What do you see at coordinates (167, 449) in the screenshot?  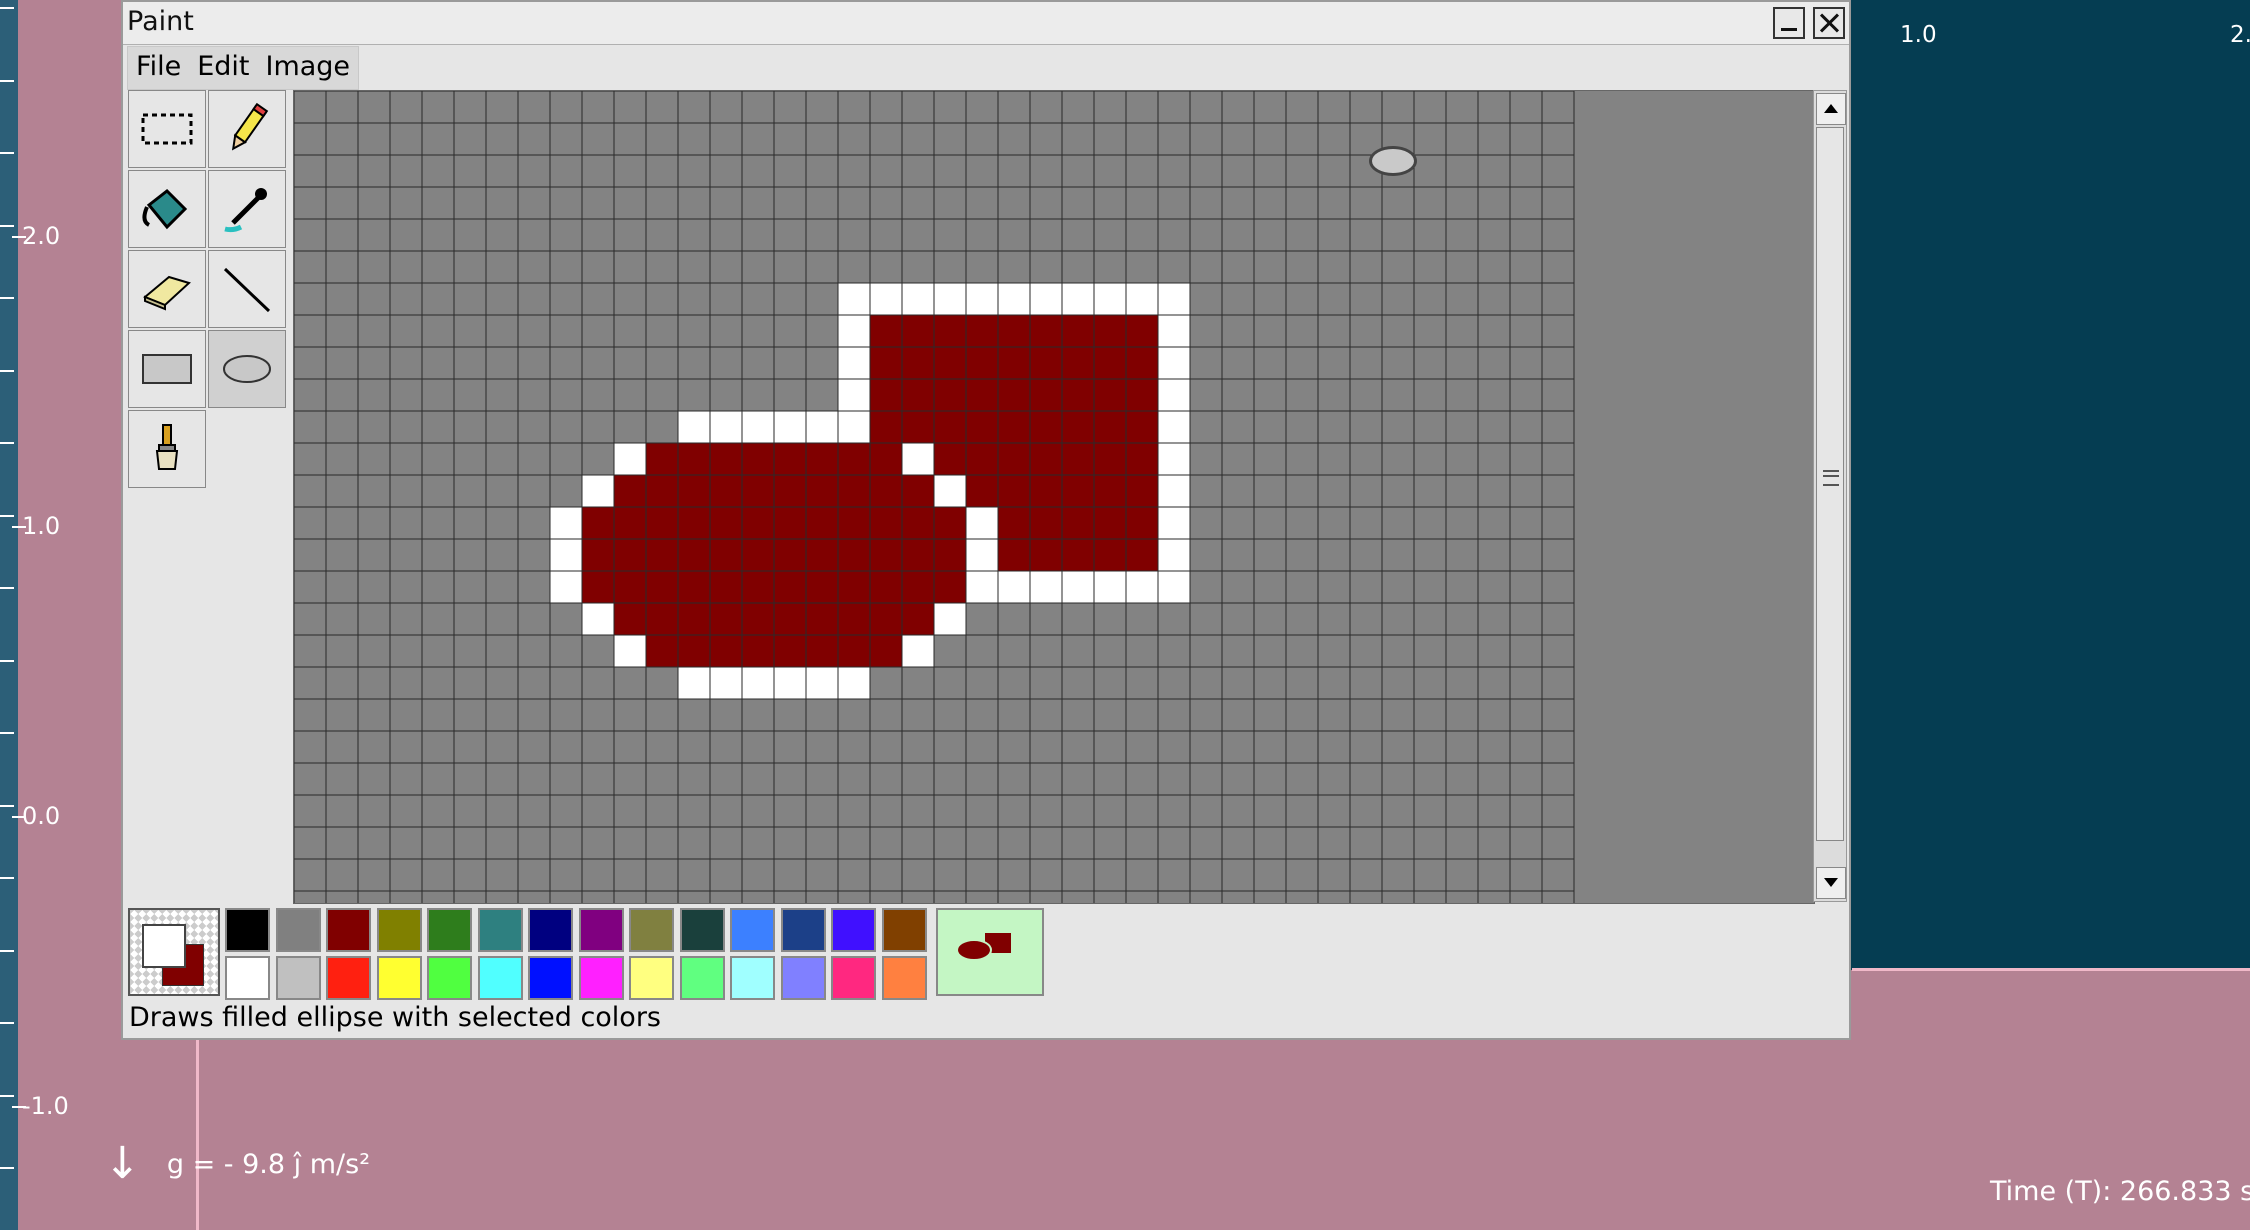 I see `brush-tool-button` at bounding box center [167, 449].